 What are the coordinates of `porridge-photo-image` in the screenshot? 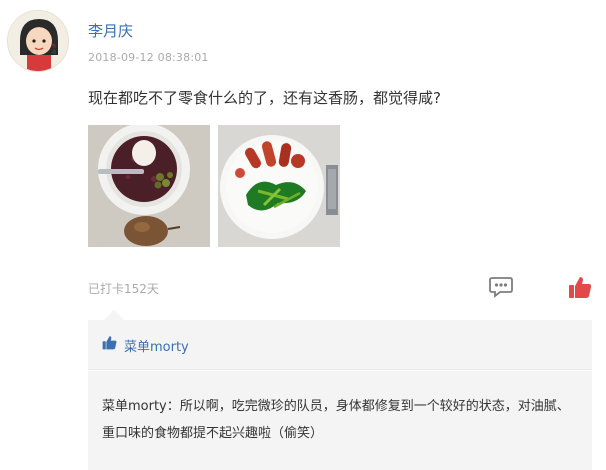 It's located at (149, 186).